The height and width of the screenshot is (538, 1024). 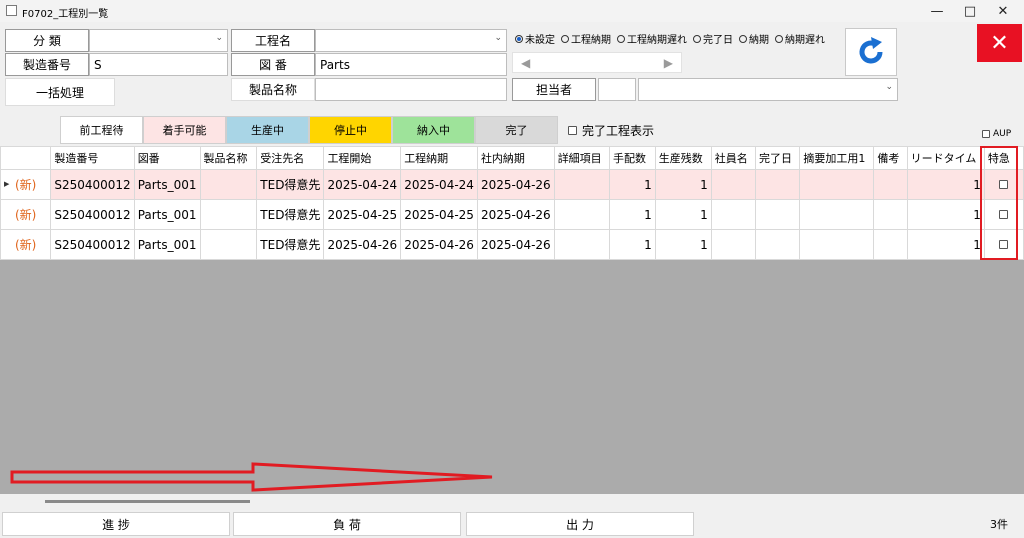 What do you see at coordinates (800, 38) in the screenshot?
I see `radio-due-late: 納期遅れ` at bounding box center [800, 38].